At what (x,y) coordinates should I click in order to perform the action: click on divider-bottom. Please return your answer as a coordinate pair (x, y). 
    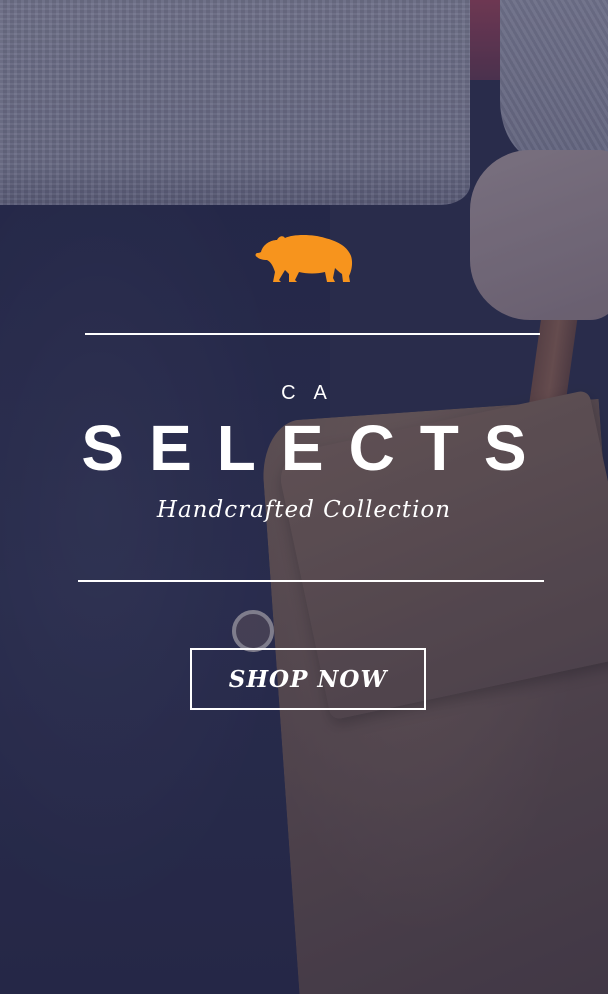
    Looking at the image, I should click on (311, 581).